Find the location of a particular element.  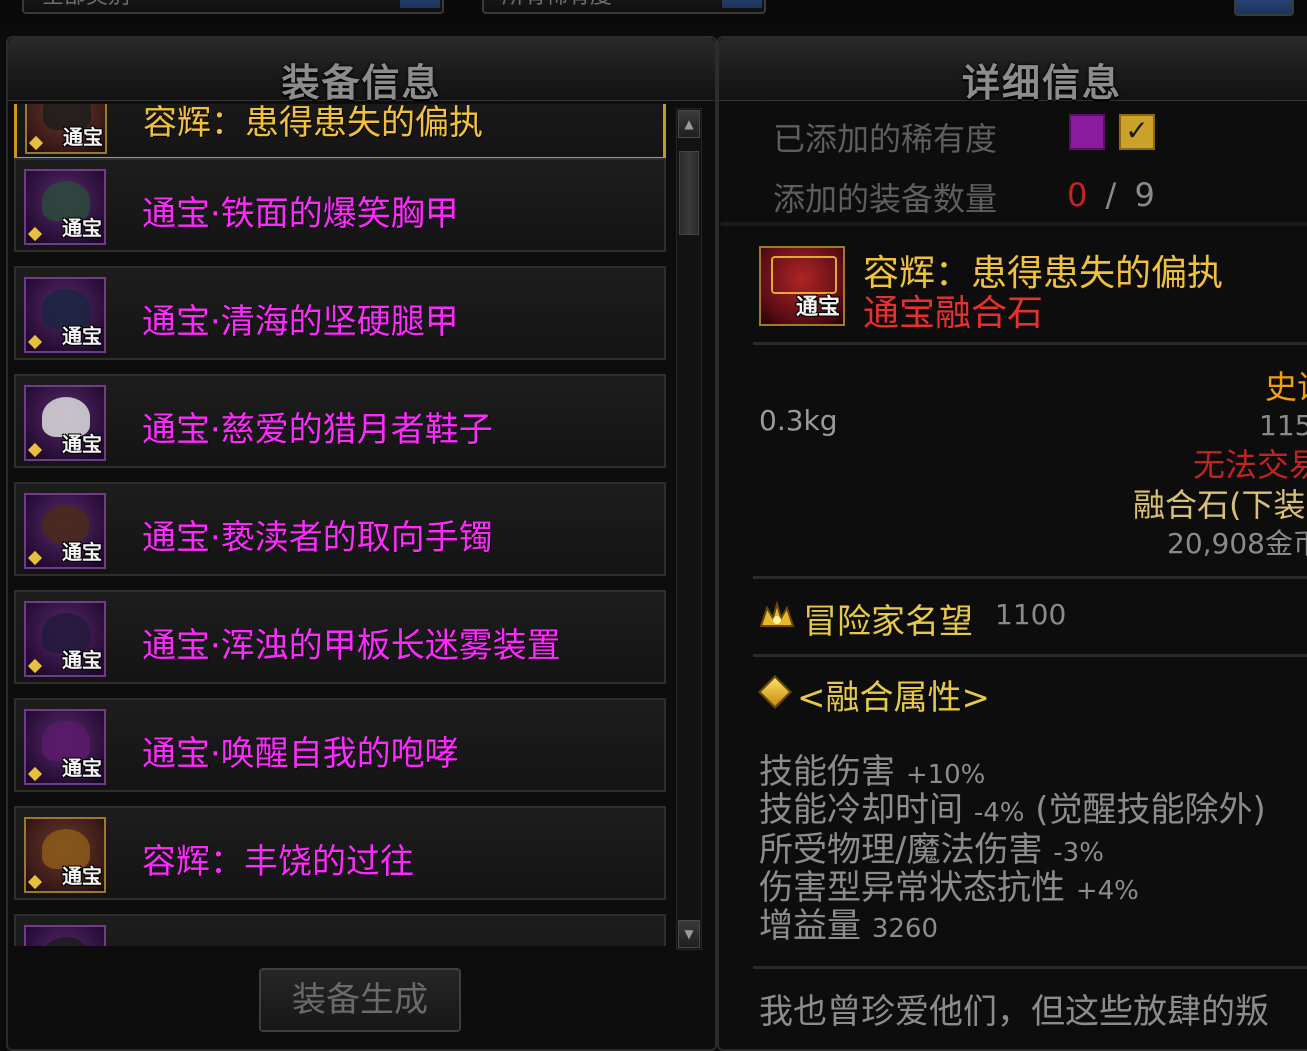

item-icon: 通宝 is located at coordinates (66, 129).